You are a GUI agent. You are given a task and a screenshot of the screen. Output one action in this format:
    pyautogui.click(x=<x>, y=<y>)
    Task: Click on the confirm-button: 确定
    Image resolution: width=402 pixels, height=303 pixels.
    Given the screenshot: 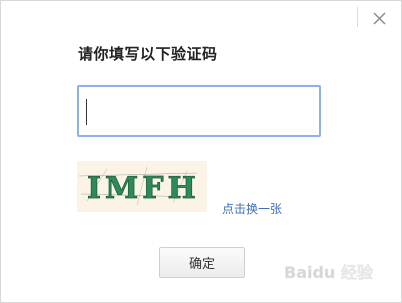 What is the action you would take?
    pyautogui.click(x=202, y=262)
    